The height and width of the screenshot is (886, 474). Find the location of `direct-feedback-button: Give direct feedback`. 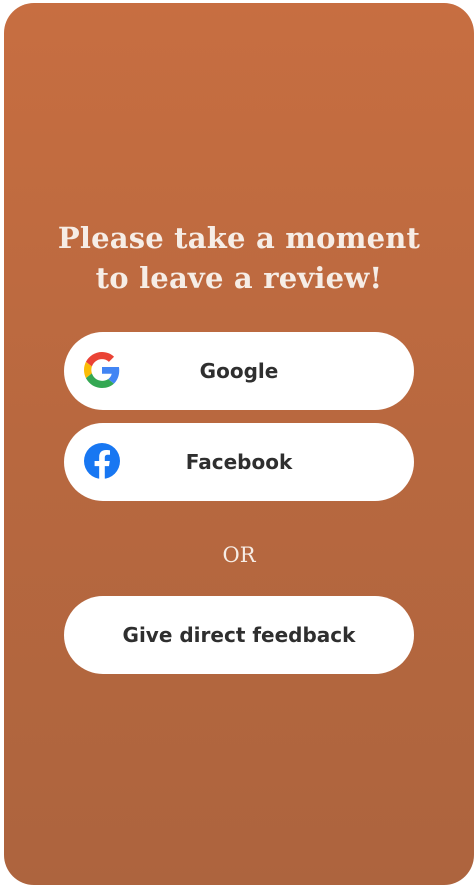

direct-feedback-button: Give direct feedback is located at coordinates (239, 635).